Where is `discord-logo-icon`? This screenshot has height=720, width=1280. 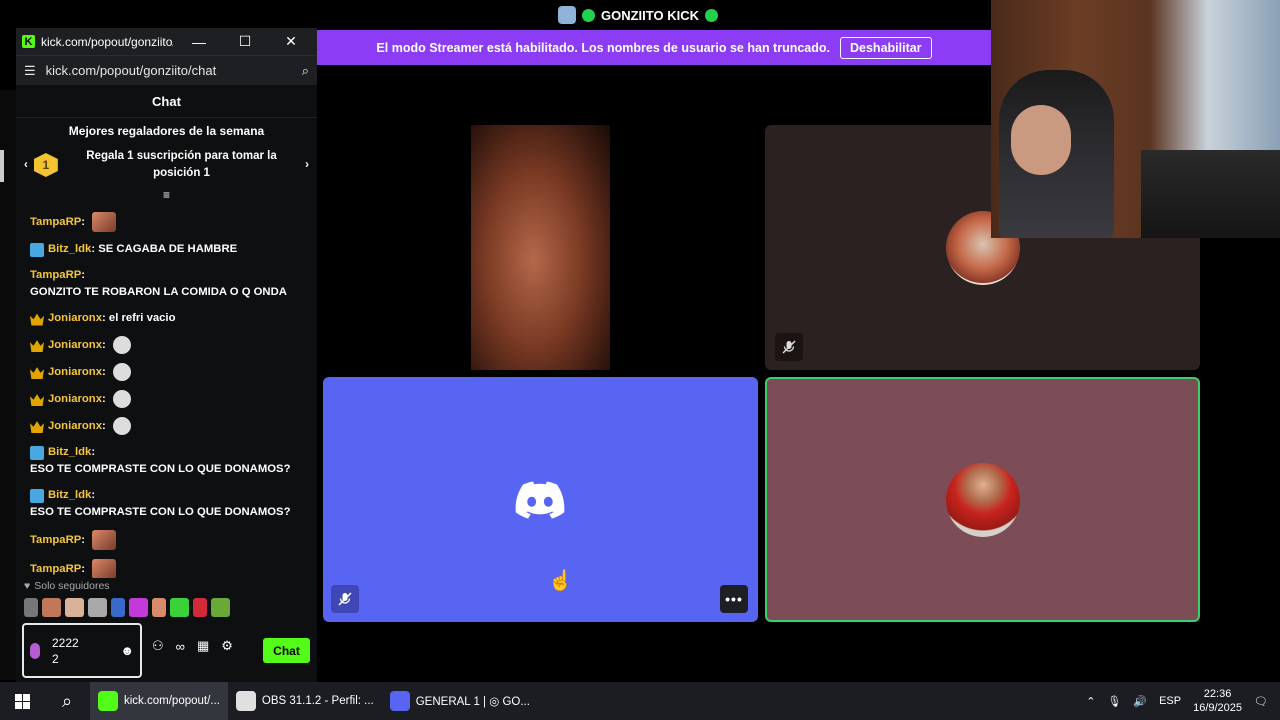
discord-logo-icon is located at coordinates (540, 500).